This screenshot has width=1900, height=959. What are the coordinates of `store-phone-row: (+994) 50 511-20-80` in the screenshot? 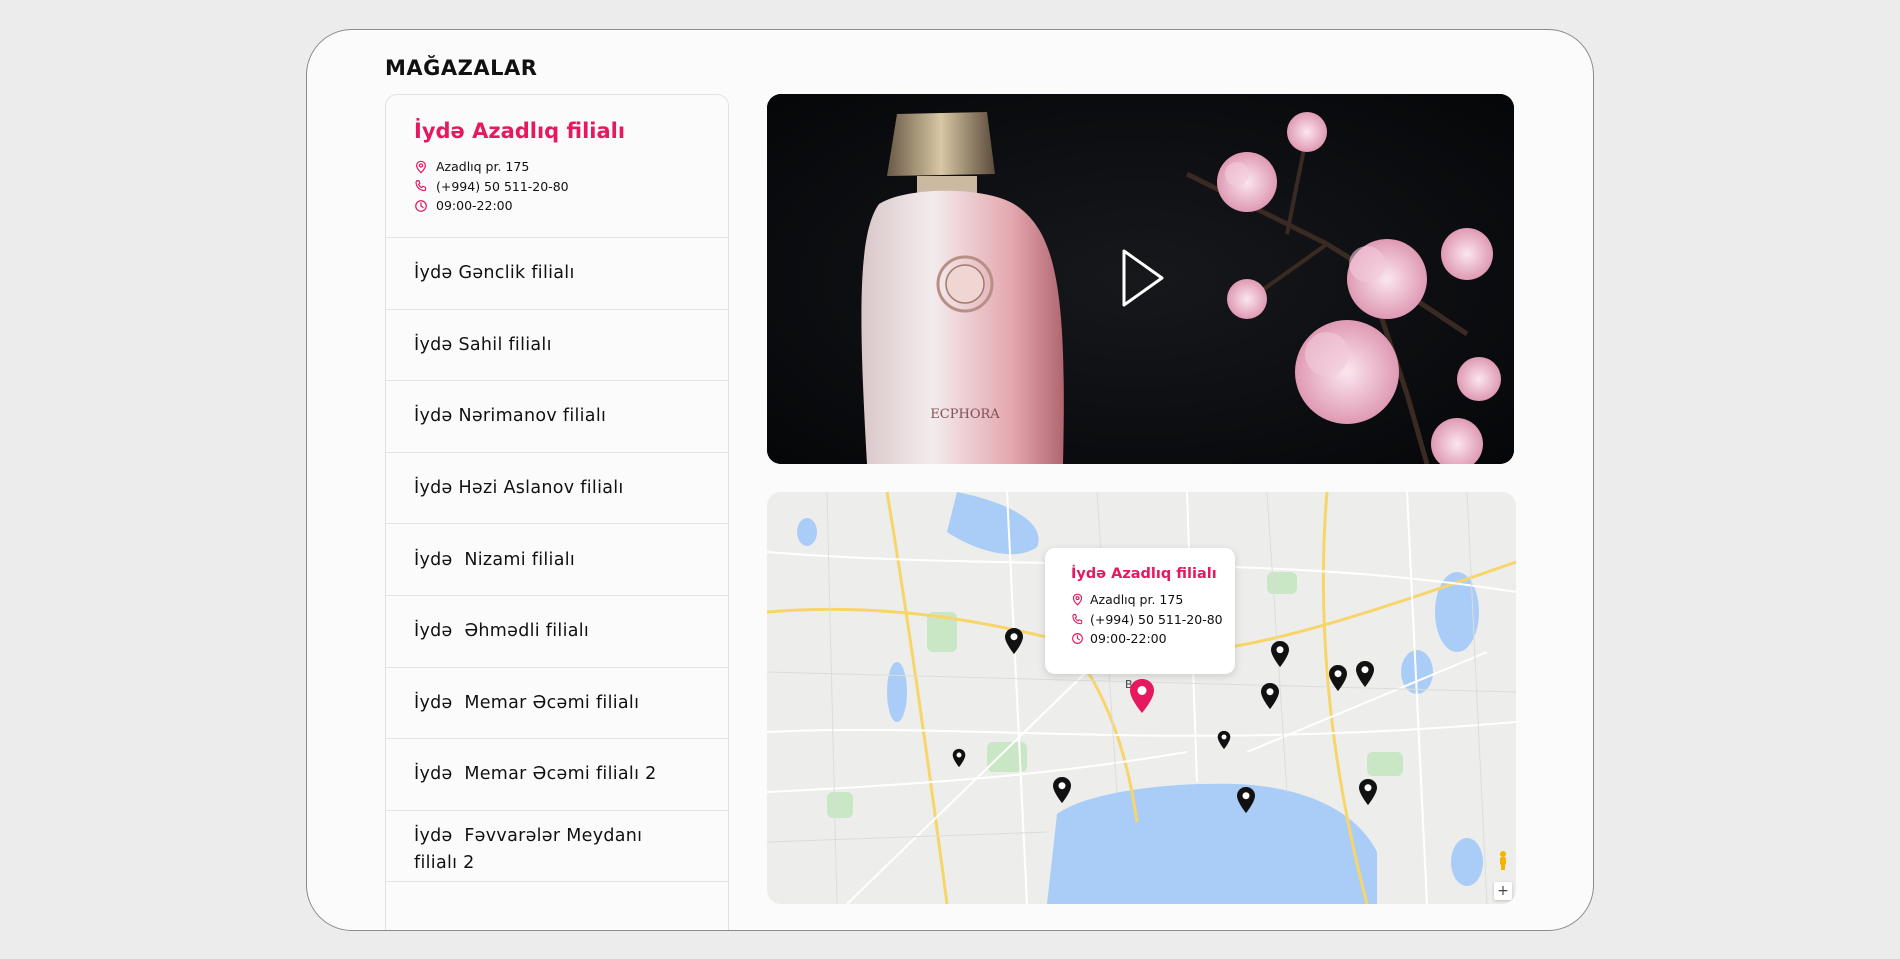 It's located at (557, 187).